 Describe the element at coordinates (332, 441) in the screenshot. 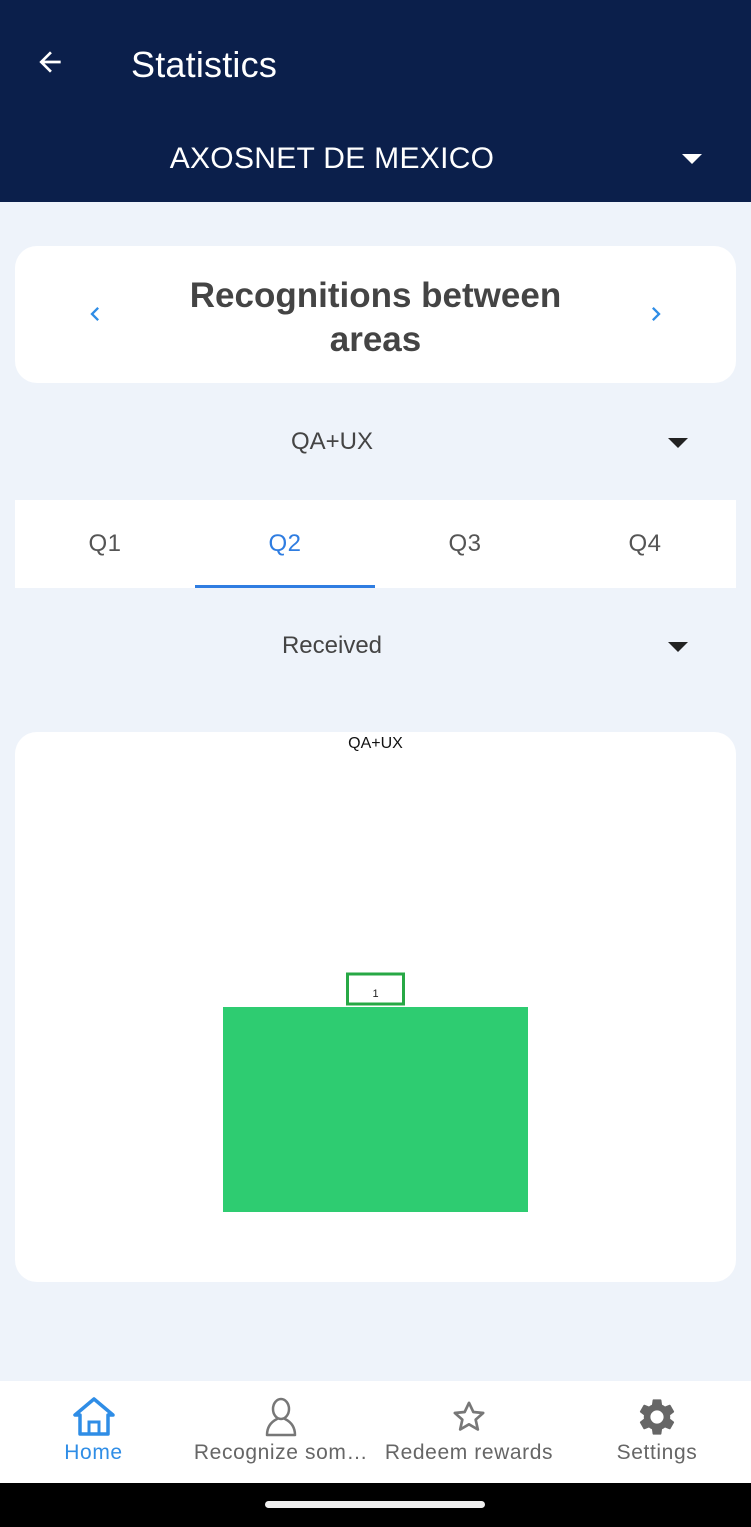

I see `area-dropdown-value: QA+UX` at that location.